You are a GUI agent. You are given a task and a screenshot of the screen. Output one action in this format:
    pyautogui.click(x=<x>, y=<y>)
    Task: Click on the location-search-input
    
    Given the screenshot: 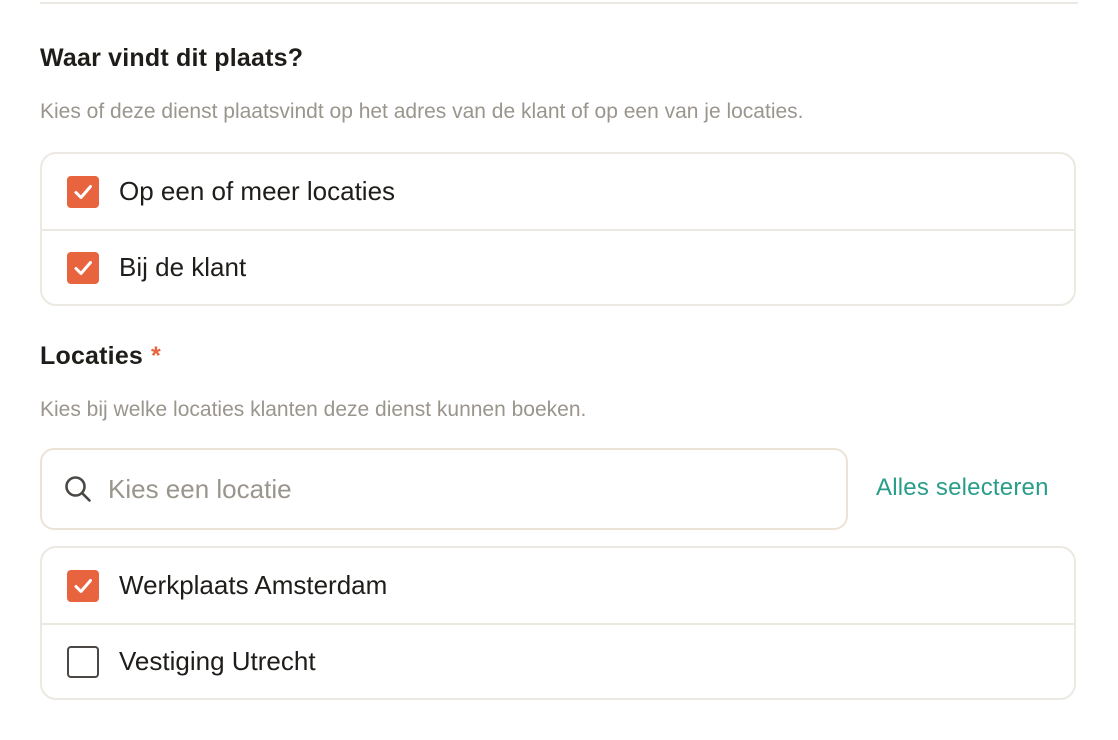 What is the action you would take?
    pyautogui.click(x=448, y=489)
    